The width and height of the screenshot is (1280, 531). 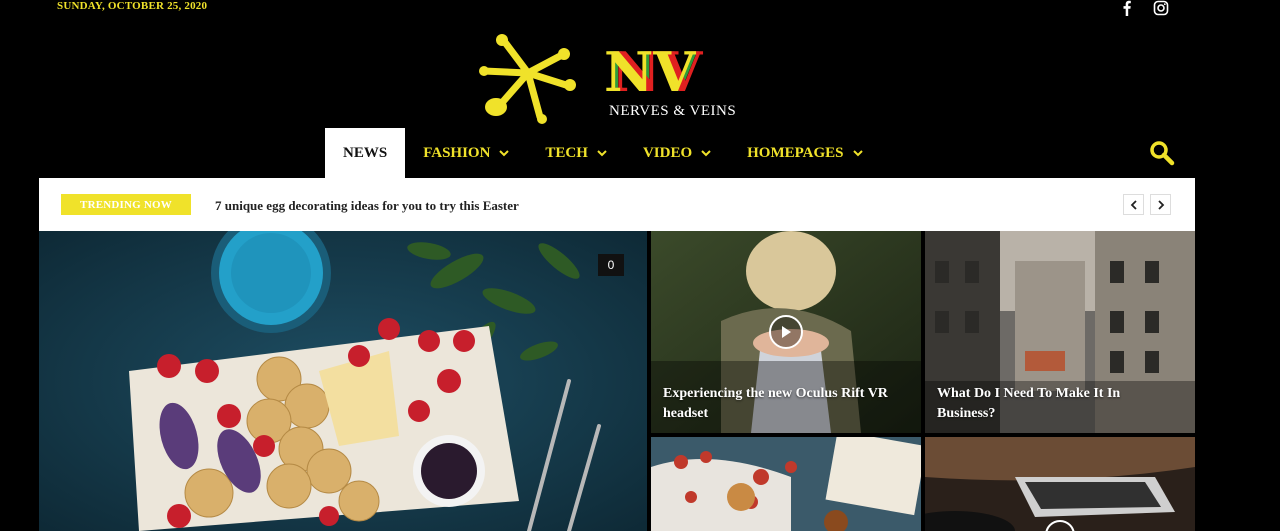 I want to click on nav-item-tech: TECH, so click(x=576, y=153).